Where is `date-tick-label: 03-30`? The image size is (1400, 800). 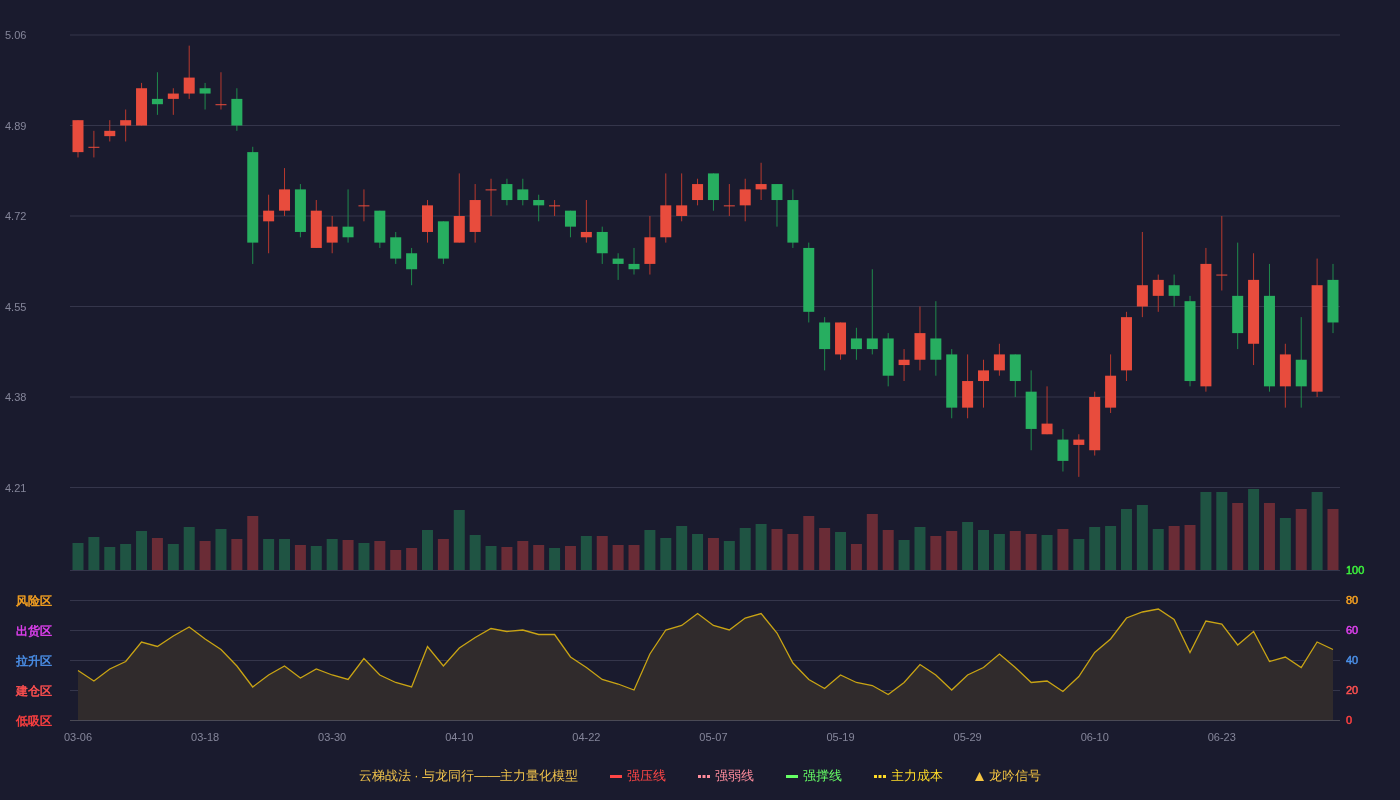 date-tick-label: 03-30 is located at coordinates (332, 737).